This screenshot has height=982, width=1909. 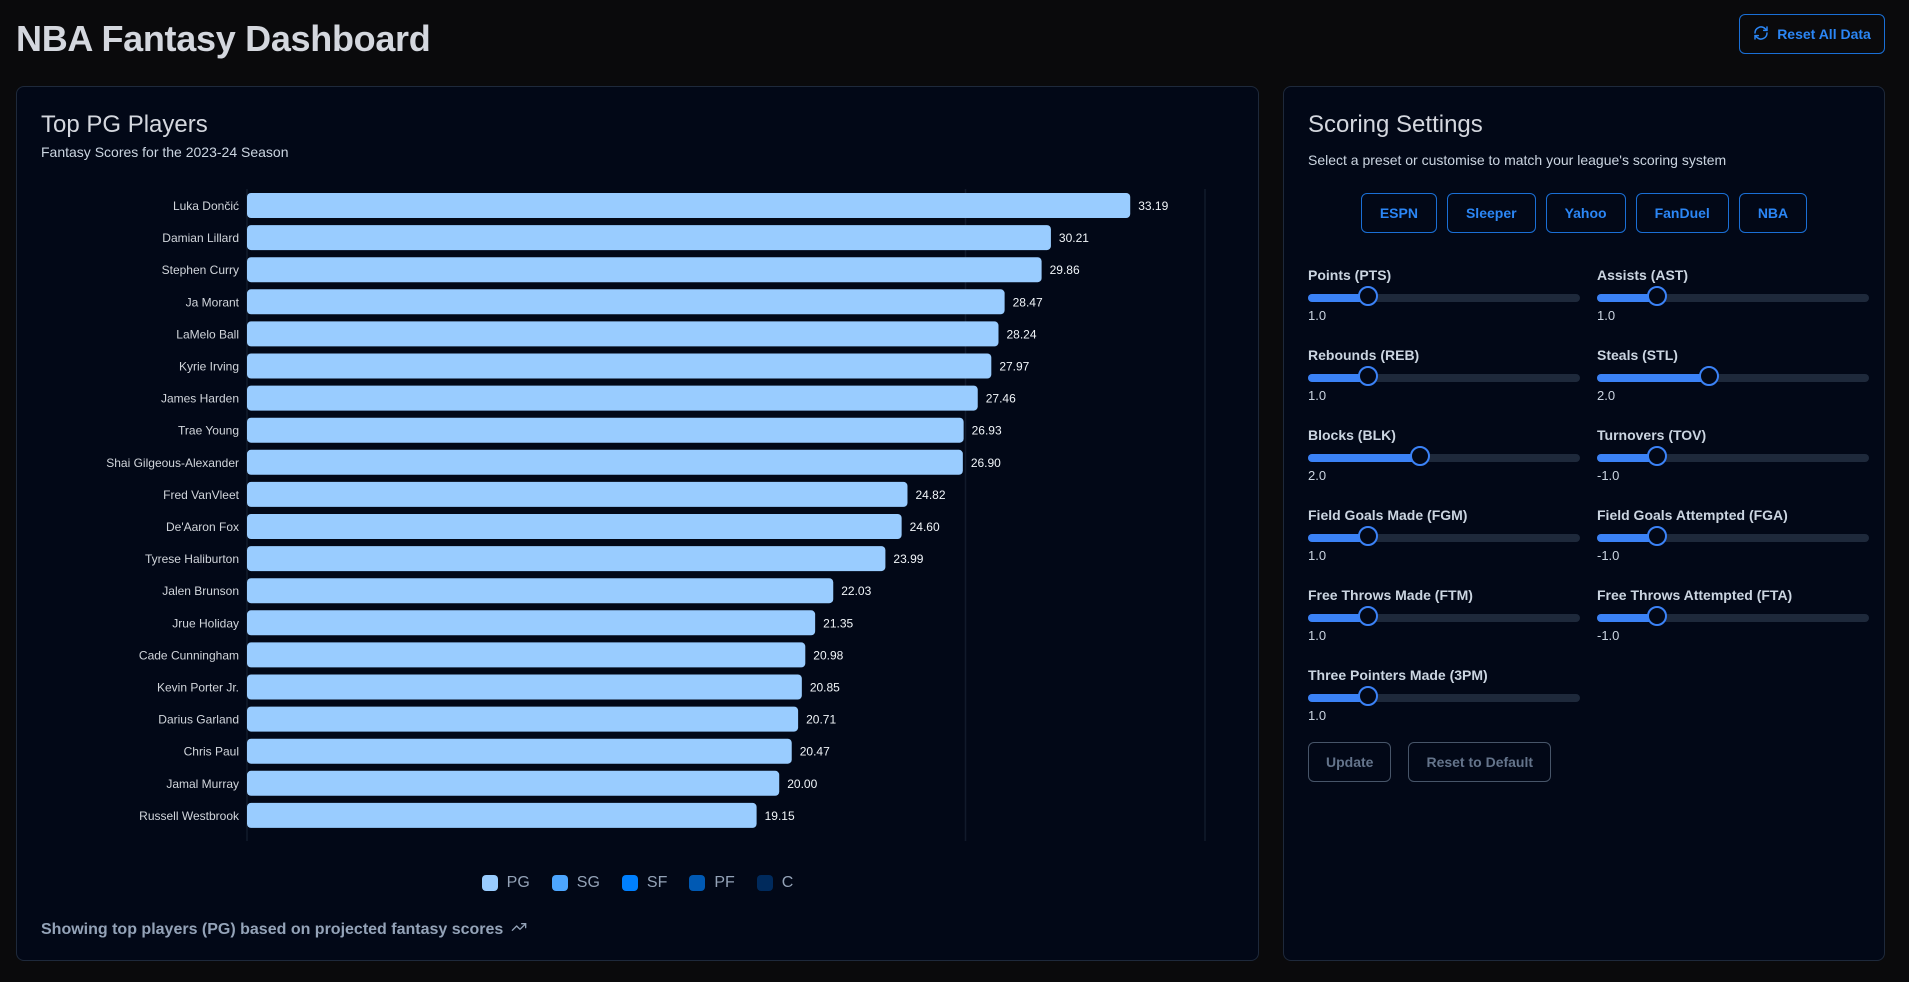 I want to click on bar-value-label: 20.71, so click(x=821, y=720).